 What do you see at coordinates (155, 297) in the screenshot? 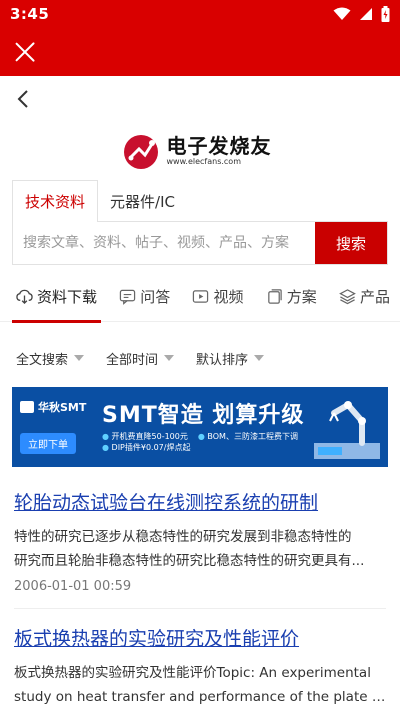
I see `tab-qa-label: 问答` at bounding box center [155, 297].